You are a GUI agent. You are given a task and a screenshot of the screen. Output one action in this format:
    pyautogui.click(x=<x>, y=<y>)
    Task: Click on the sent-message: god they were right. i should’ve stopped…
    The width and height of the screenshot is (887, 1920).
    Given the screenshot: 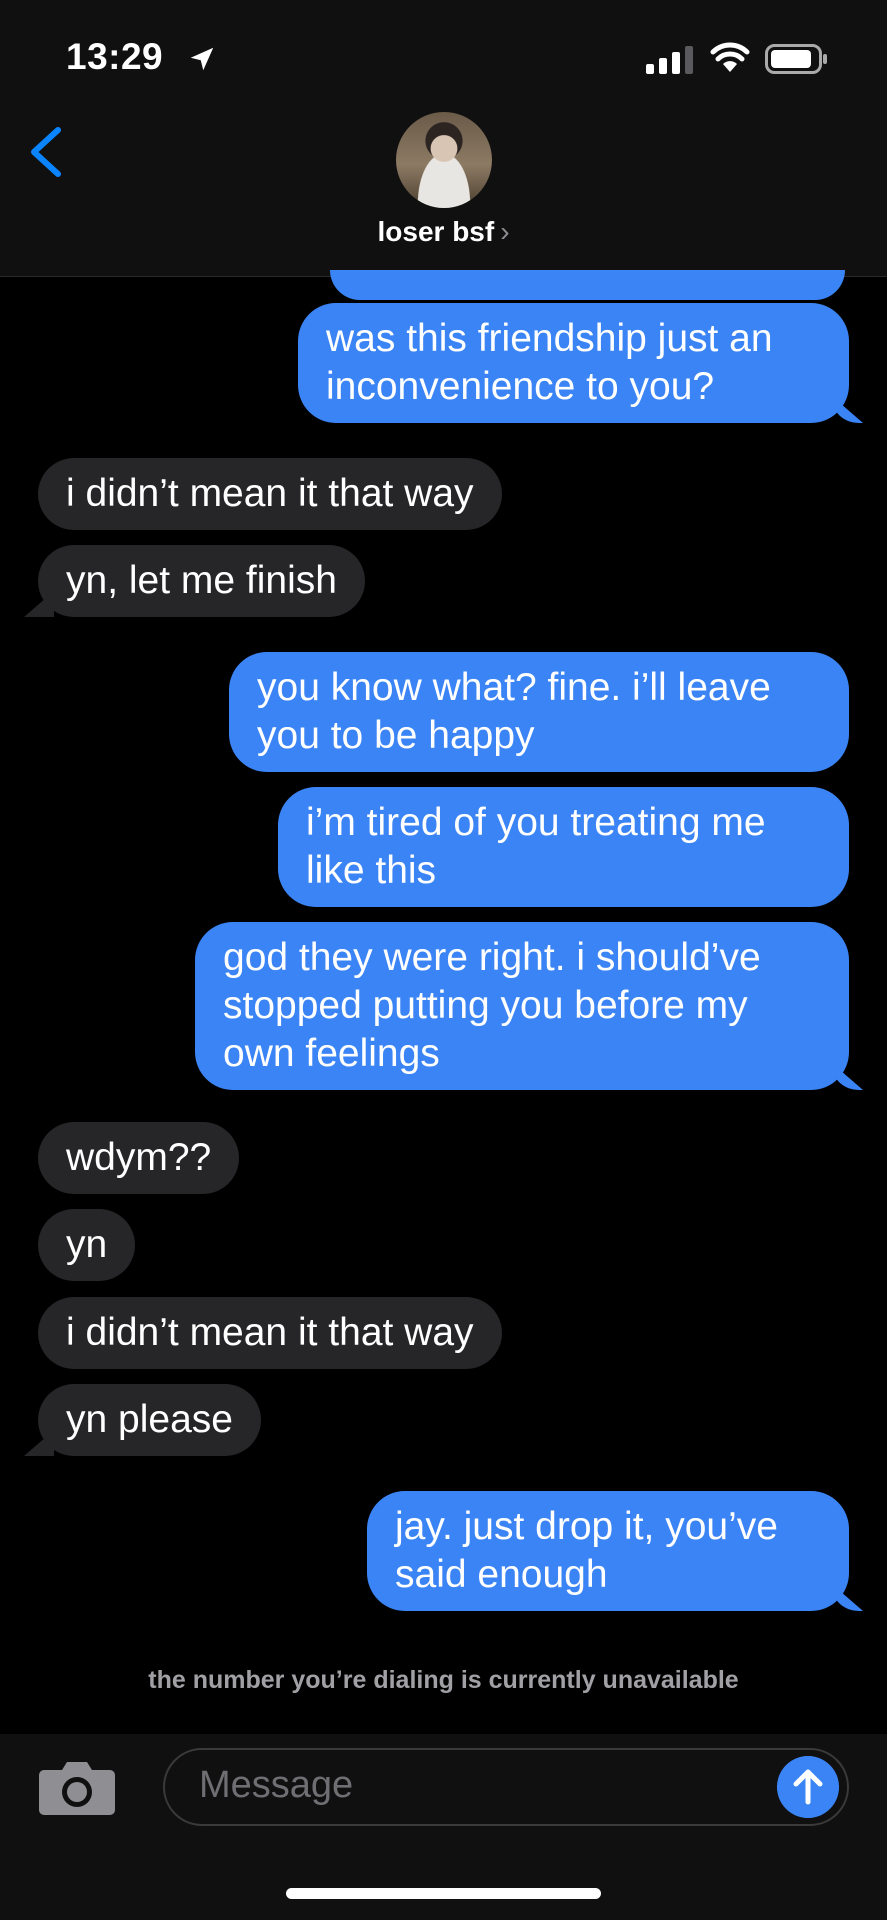 What is the action you would take?
    pyautogui.click(x=522, y=1006)
    